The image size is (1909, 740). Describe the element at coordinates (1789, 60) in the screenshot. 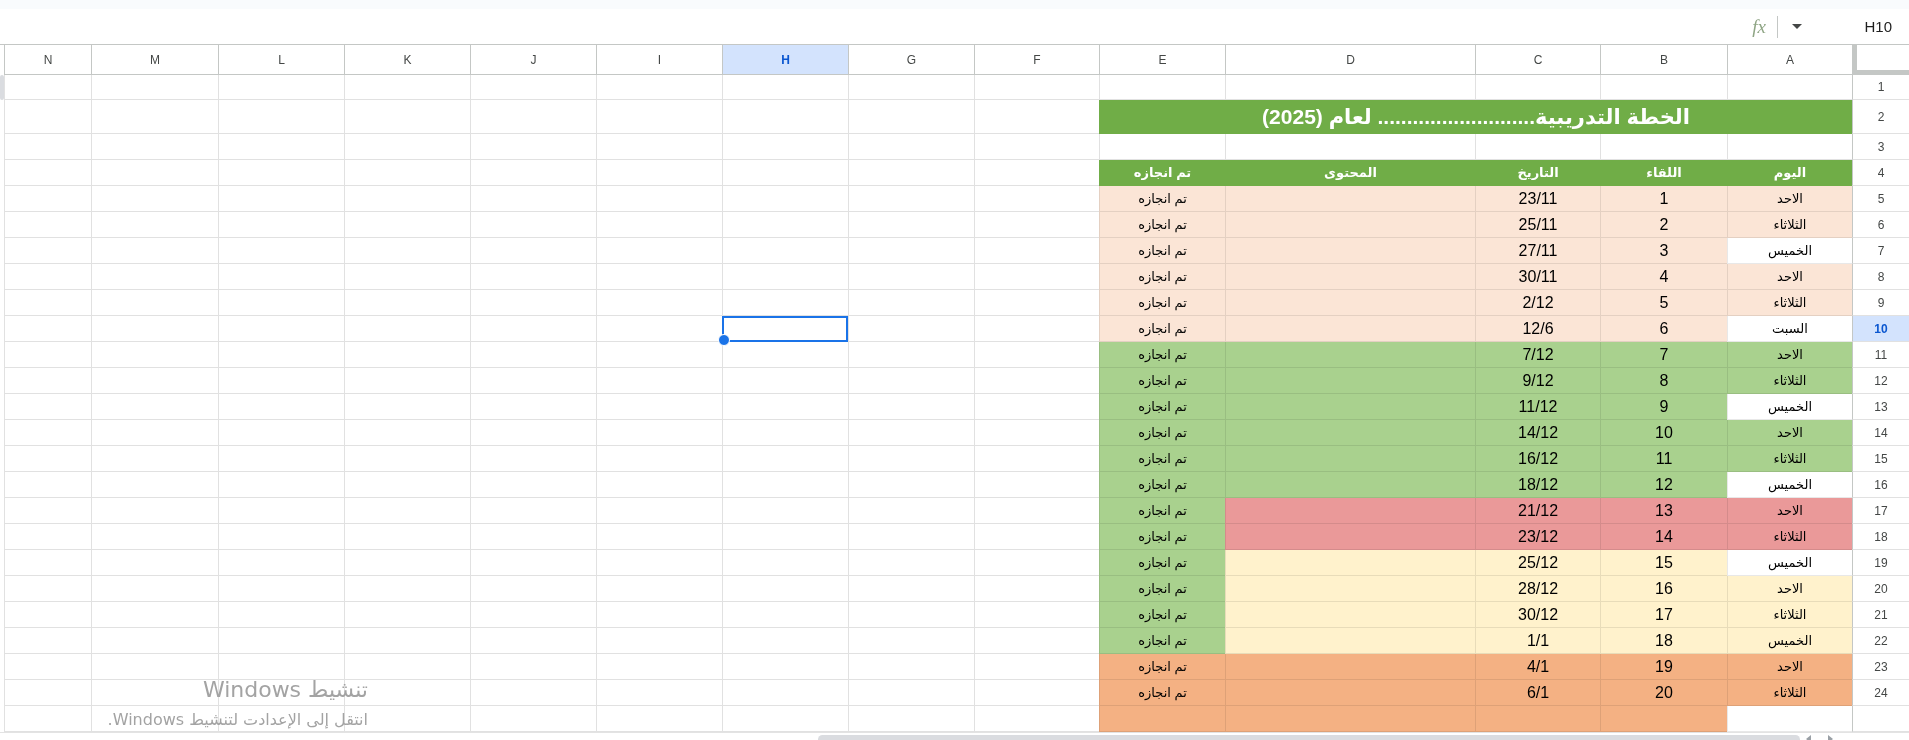

I see `column-header: A` at that location.